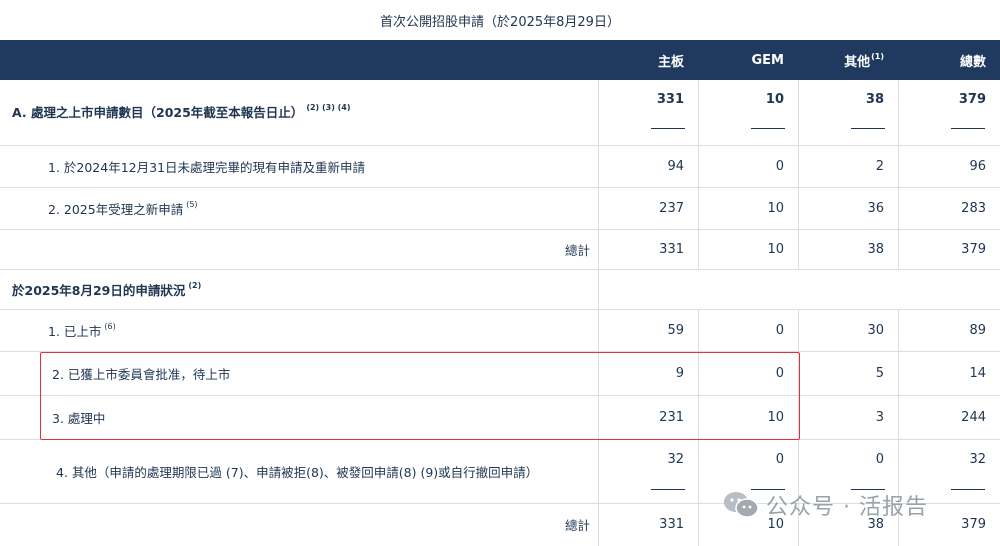  What do you see at coordinates (500, 209) in the screenshot?
I see `table-row: 2. 2025年受理之新申請 (5) 237 10 36 283` at bounding box center [500, 209].